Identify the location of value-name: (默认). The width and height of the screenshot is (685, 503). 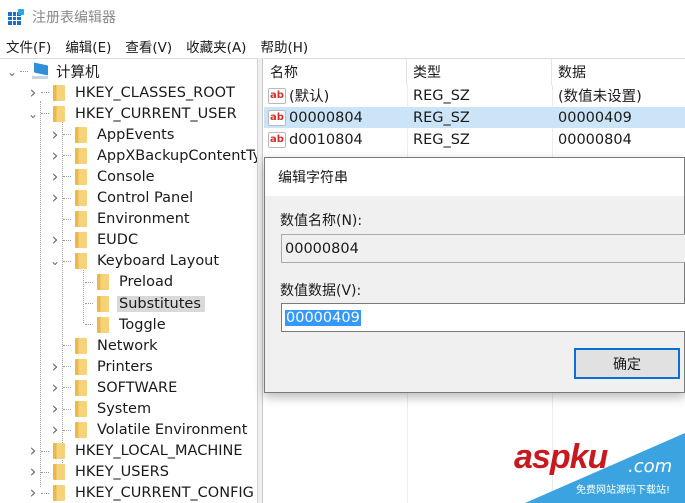
(309, 97).